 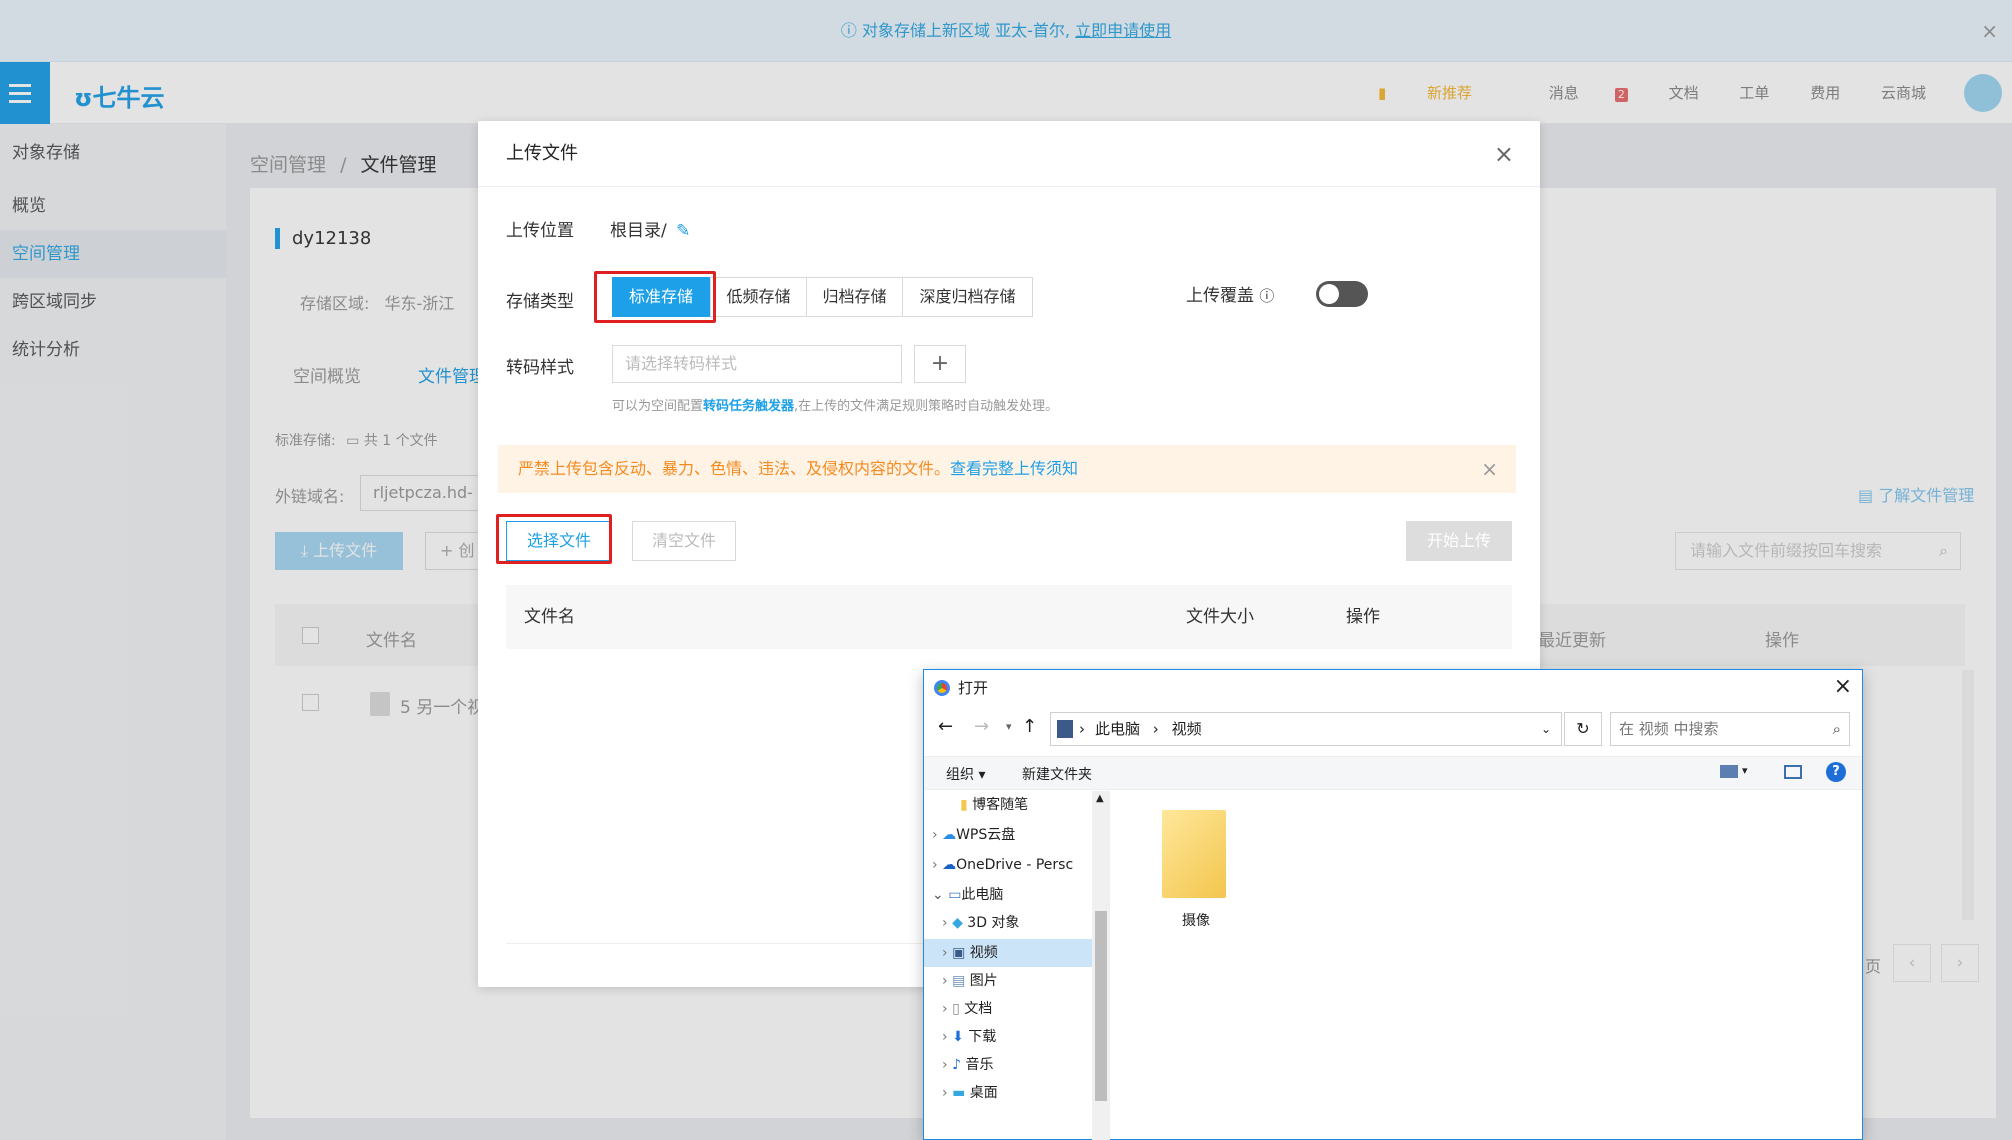 What do you see at coordinates (1230, 296) in the screenshot?
I see `overwrite-label: 上传覆盖 ⓘ` at bounding box center [1230, 296].